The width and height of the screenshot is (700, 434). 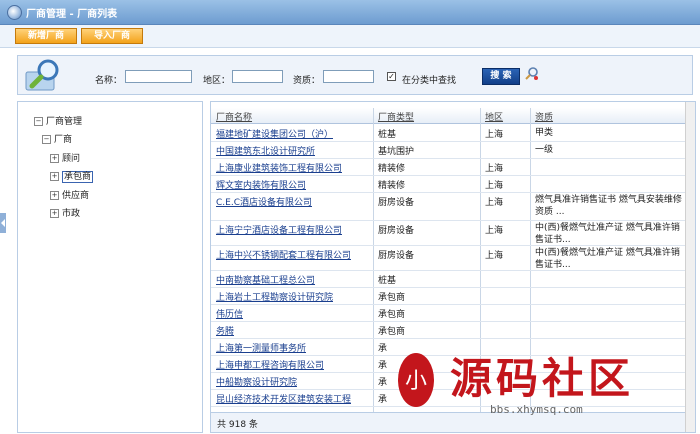 I want to click on app-icon, so click(x=14, y=12).